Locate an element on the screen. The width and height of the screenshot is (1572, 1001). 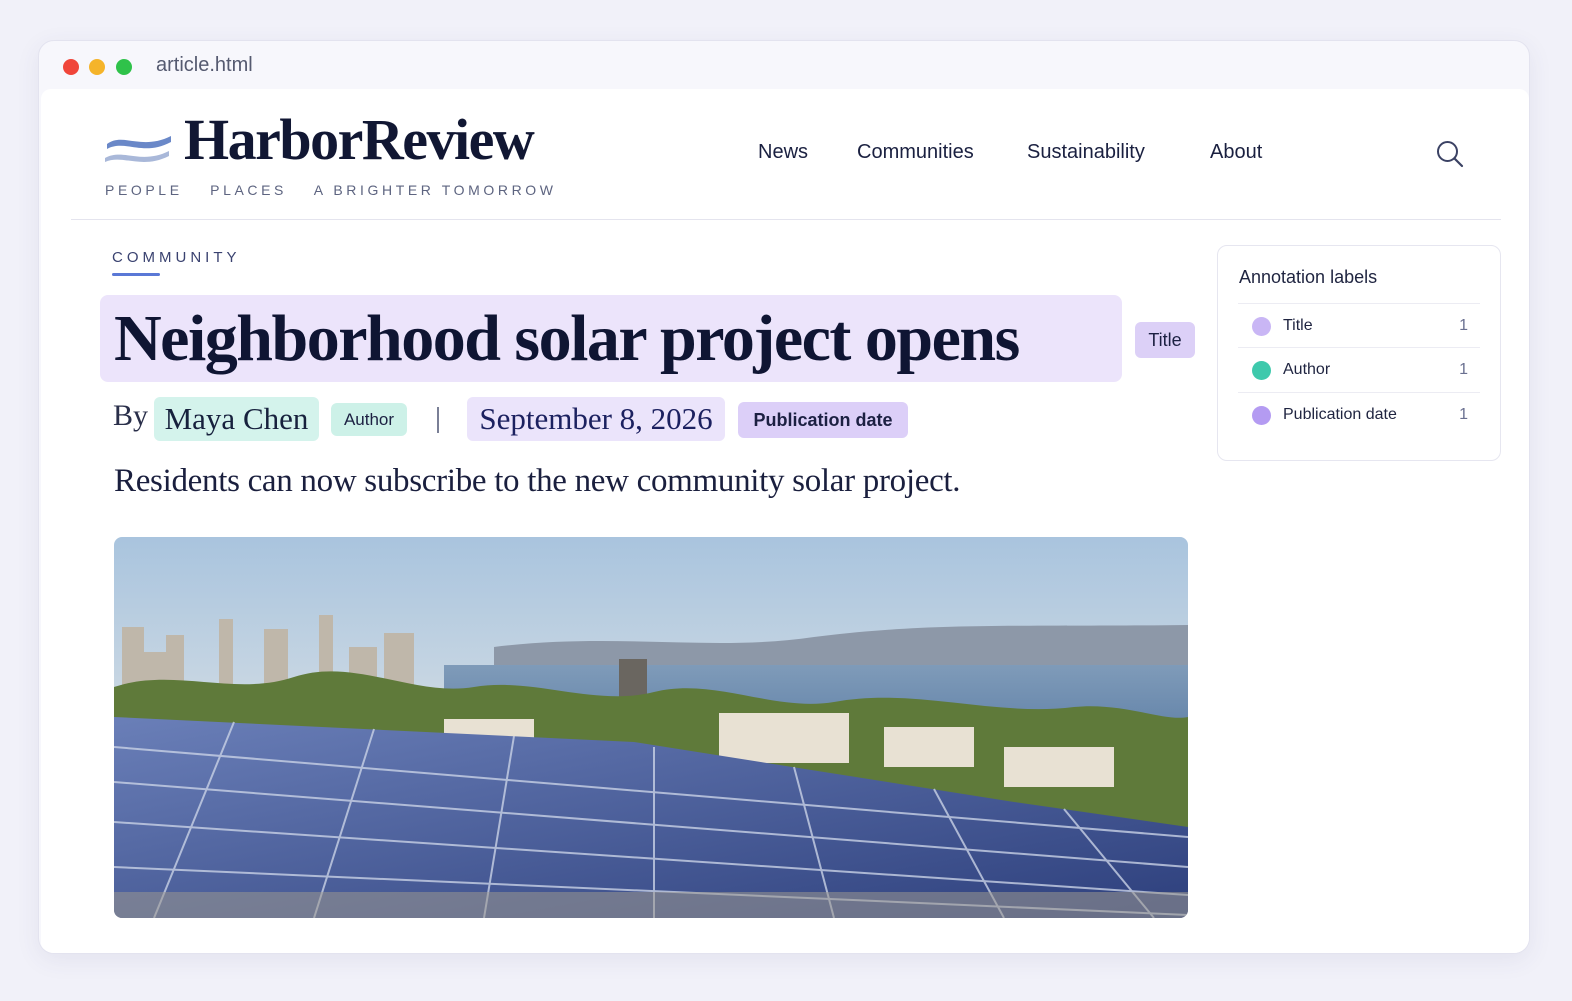
publication-date: September 8, 2026 is located at coordinates (596, 419).